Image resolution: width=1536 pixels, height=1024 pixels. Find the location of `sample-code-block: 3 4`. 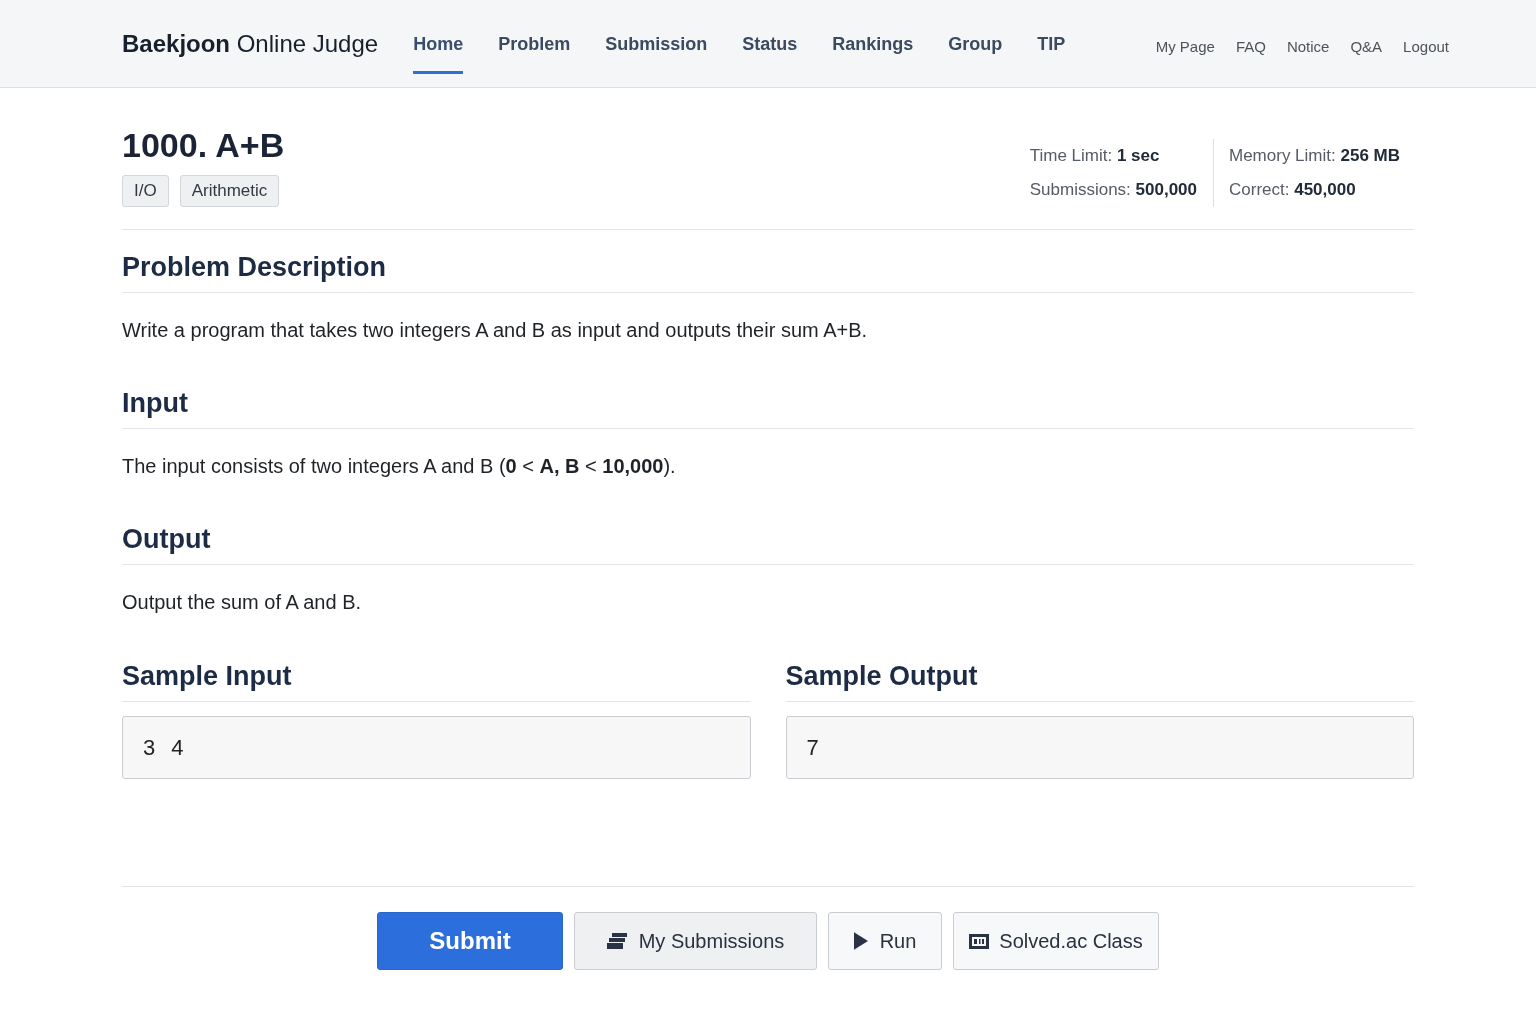

sample-code-block: 3 4 is located at coordinates (436, 747).